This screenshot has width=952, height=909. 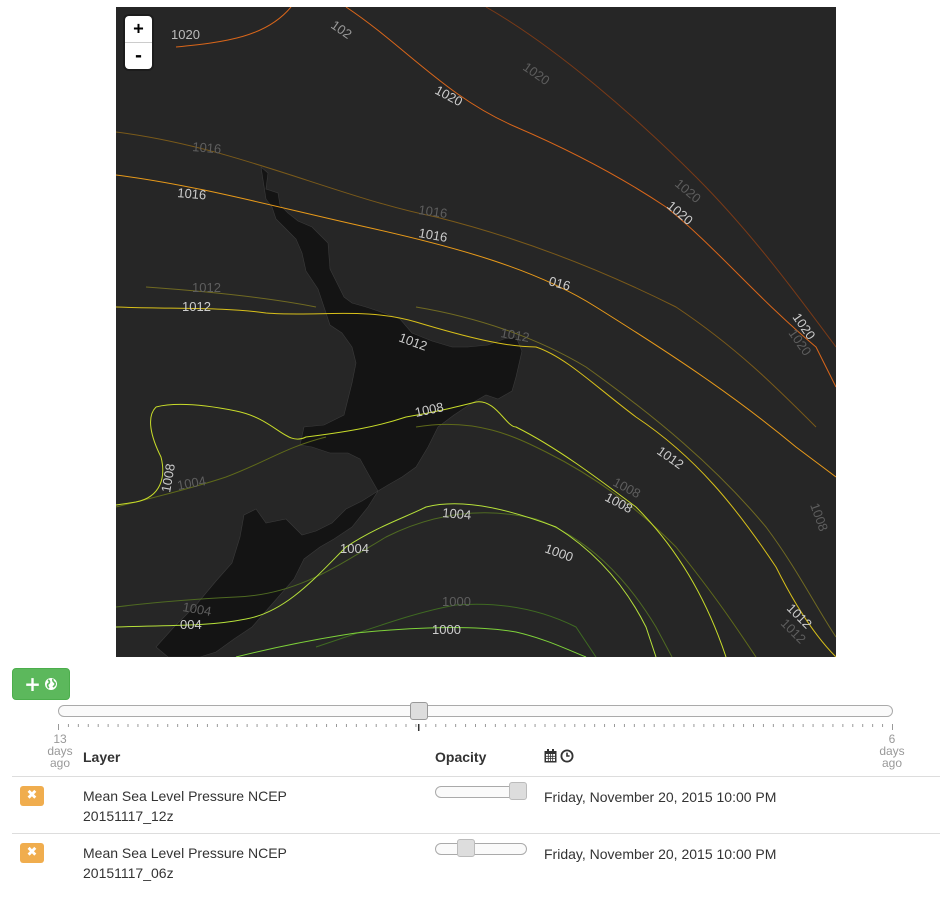 I want to click on calendar-icon, so click(x=550, y=756).